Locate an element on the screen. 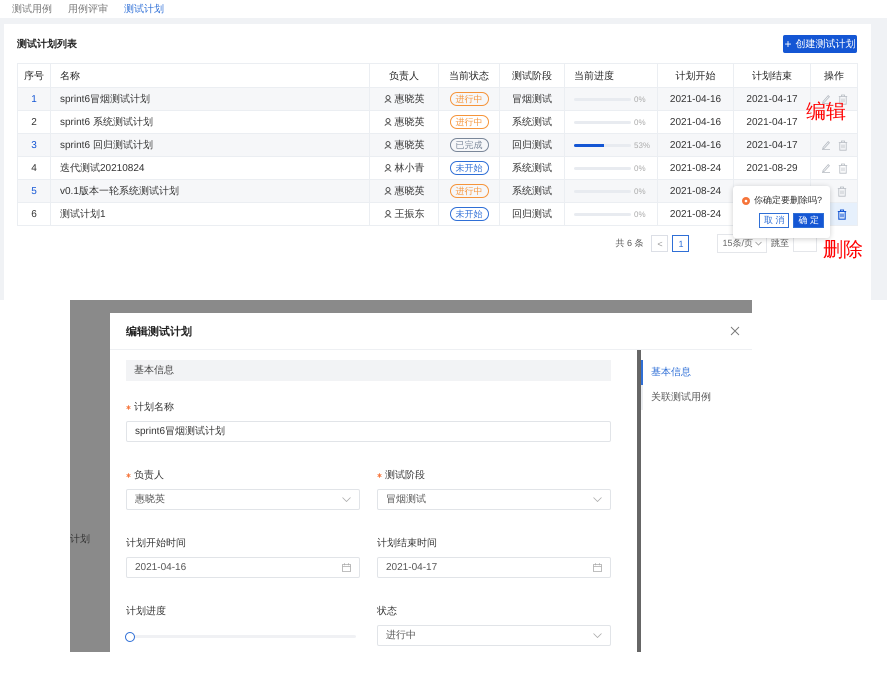 This screenshot has width=887, height=679. table-cell: 系统测试 is located at coordinates (532, 191).